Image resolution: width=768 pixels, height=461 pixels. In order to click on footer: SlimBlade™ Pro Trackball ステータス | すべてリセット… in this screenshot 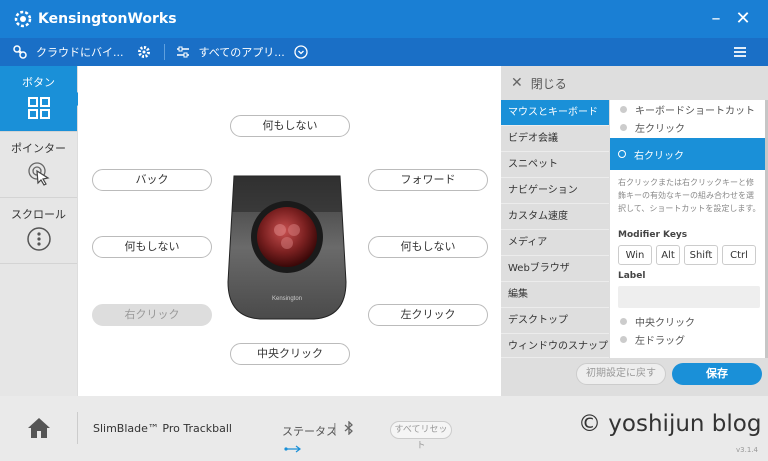, I will do `click(384, 428)`.